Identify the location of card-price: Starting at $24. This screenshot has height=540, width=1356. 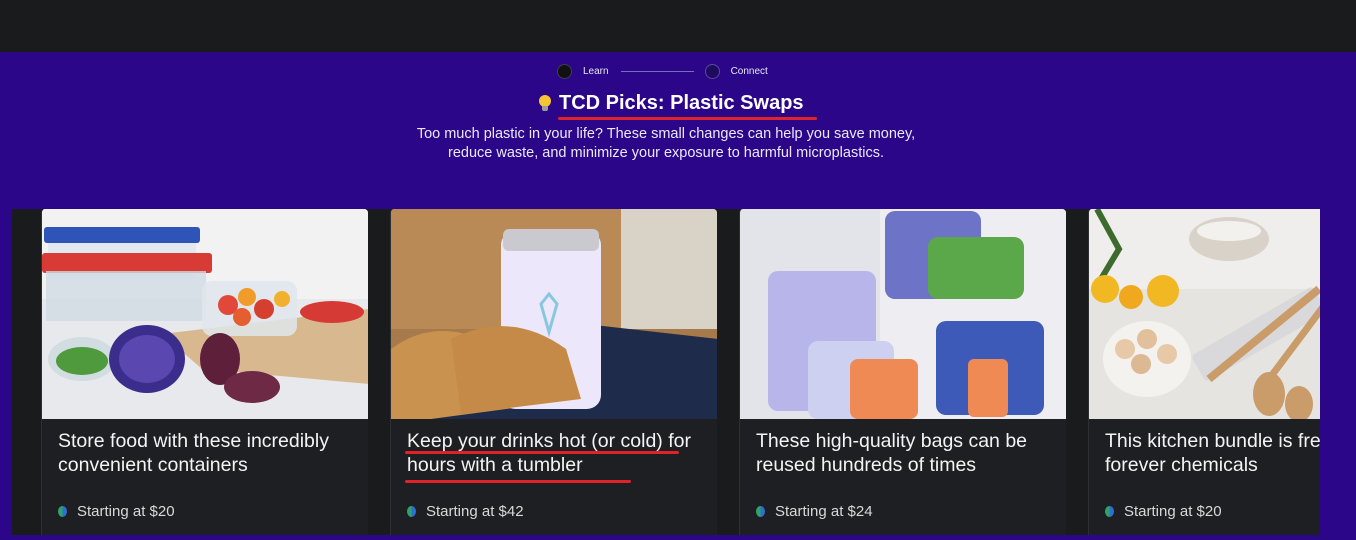
(814, 511).